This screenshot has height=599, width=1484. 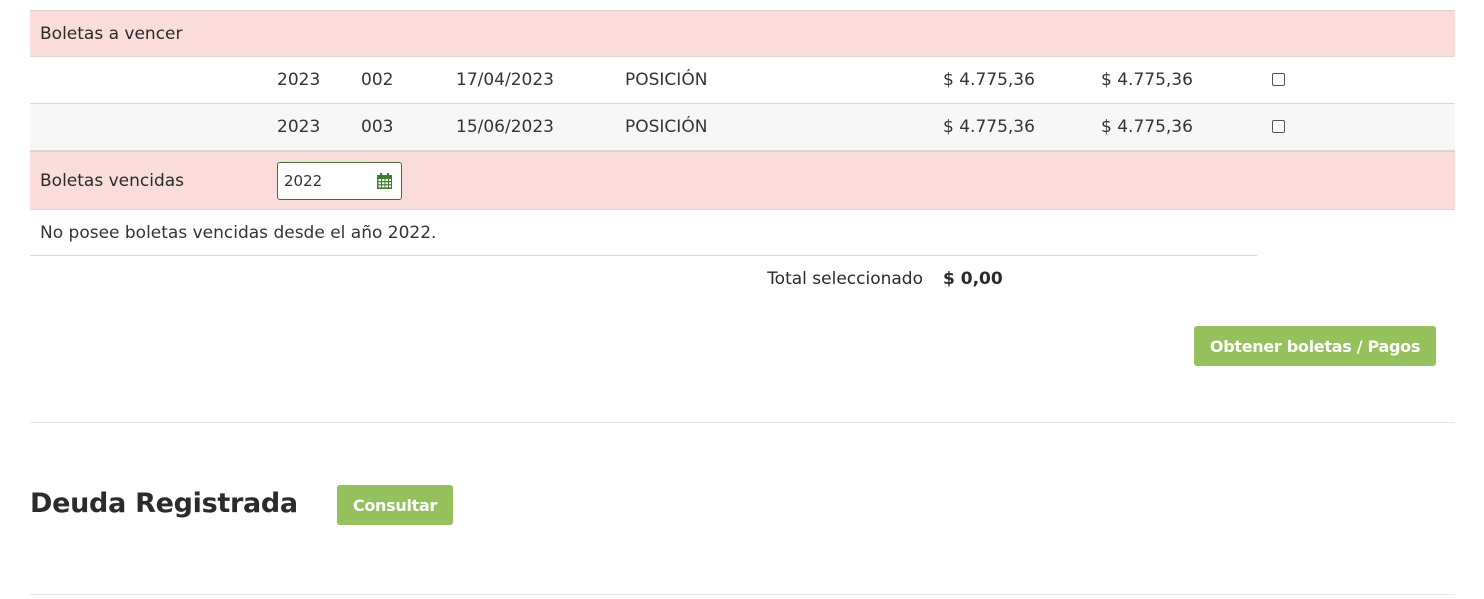 I want to click on year-picker-input: 2022, so click(x=339, y=181).